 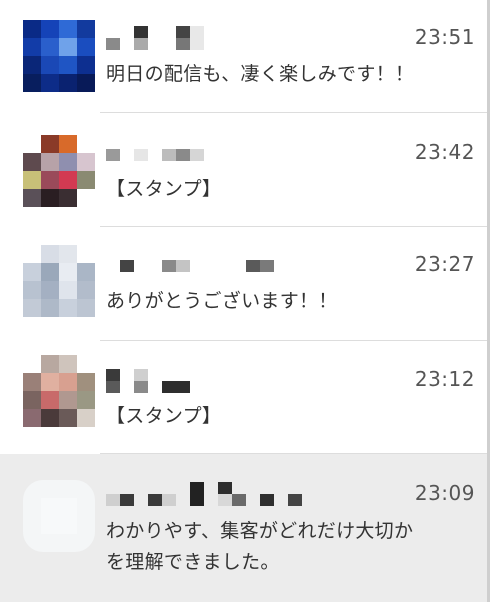 I want to click on message-preview: わかりやす、集客がどれだけ大切か を理解できました。, so click(x=260, y=546).